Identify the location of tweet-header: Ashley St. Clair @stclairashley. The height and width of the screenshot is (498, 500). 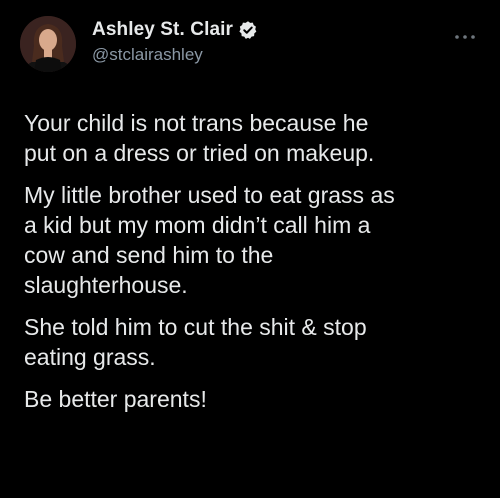
(175, 41).